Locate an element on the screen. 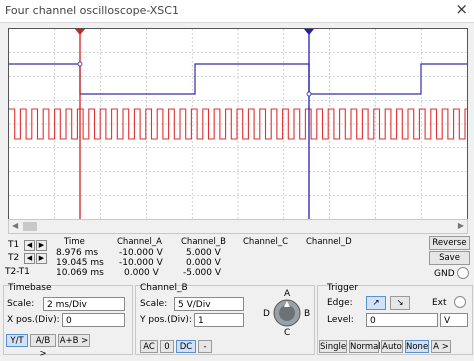  t2-t1-time: 10.069 ms is located at coordinates (80, 273).